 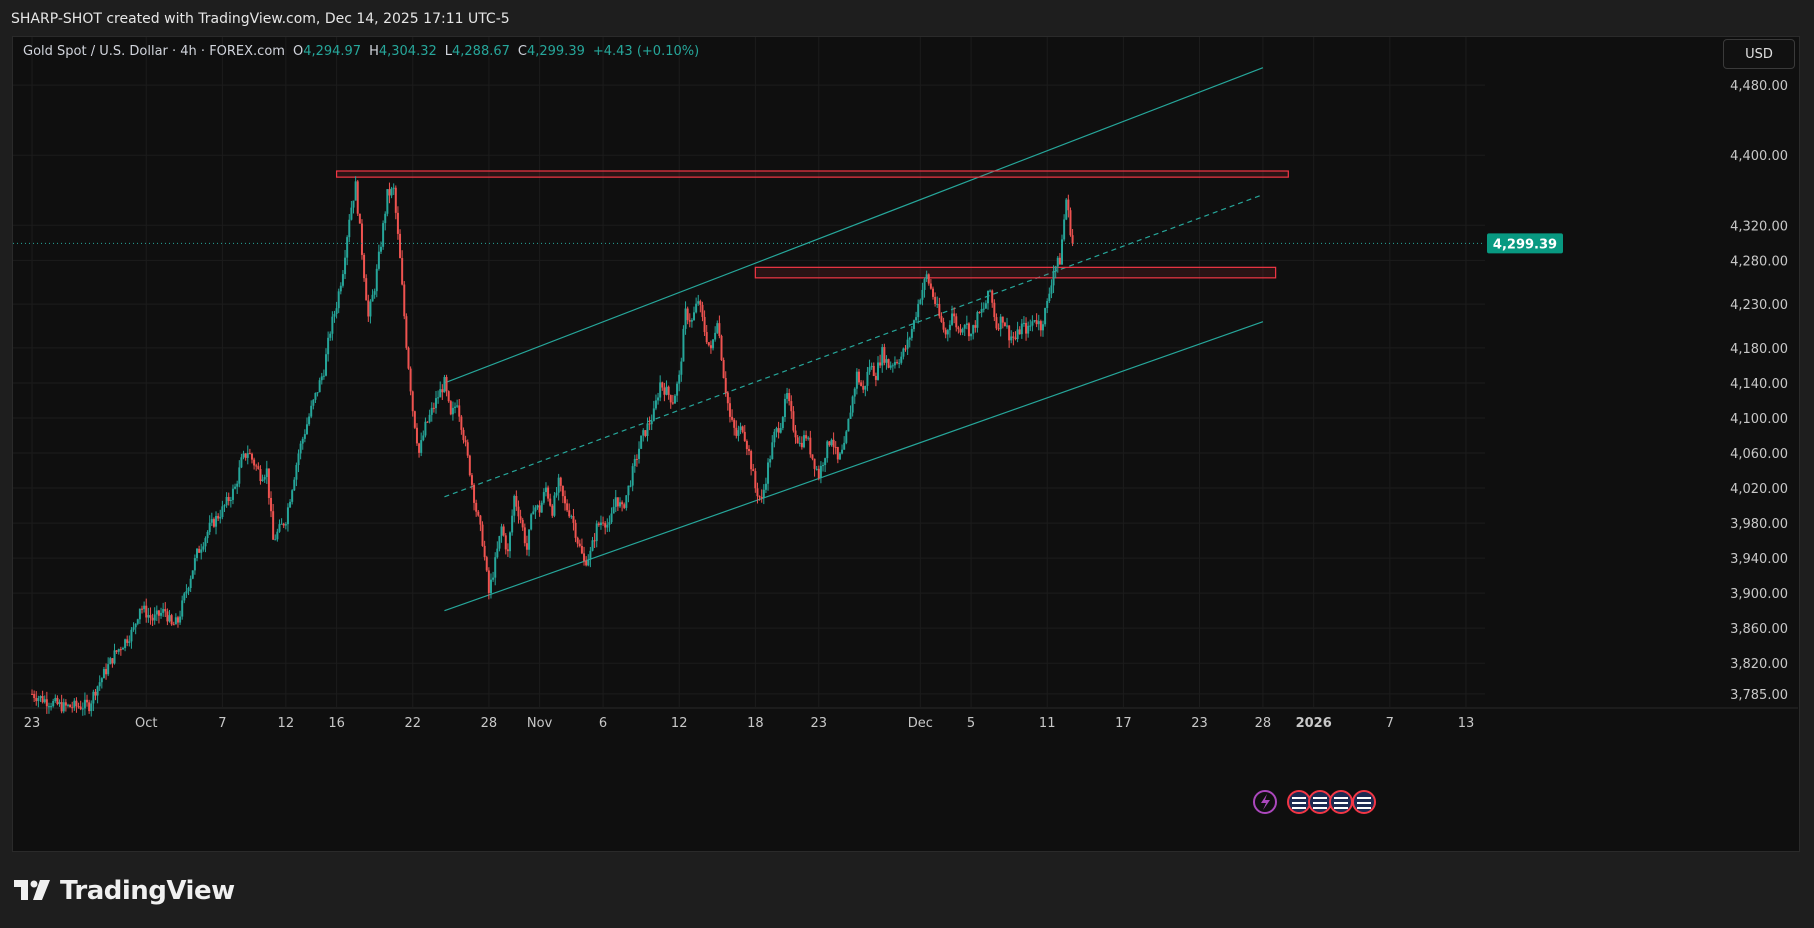 What do you see at coordinates (679, 723) in the screenshot?
I see `time-tick-label: 12` at bounding box center [679, 723].